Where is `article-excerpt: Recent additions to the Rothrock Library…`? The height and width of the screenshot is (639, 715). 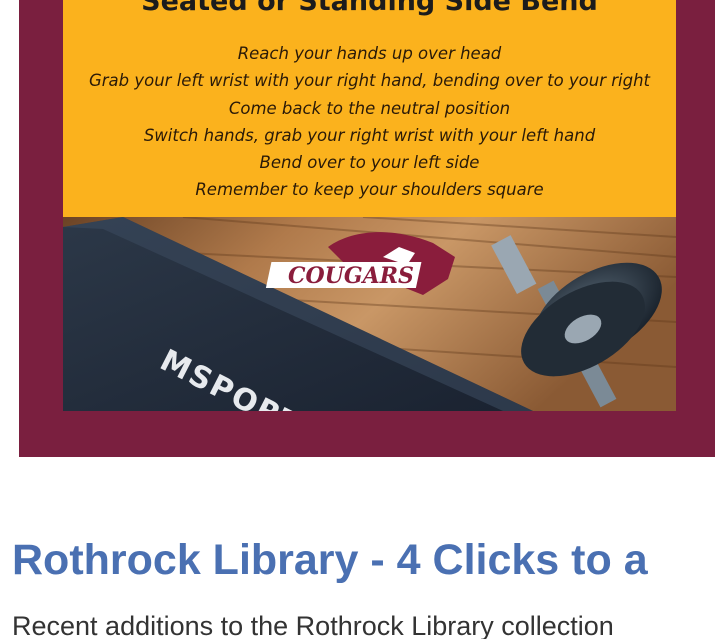 article-excerpt: Recent additions to the Rothrock Library… is located at coordinates (313, 625).